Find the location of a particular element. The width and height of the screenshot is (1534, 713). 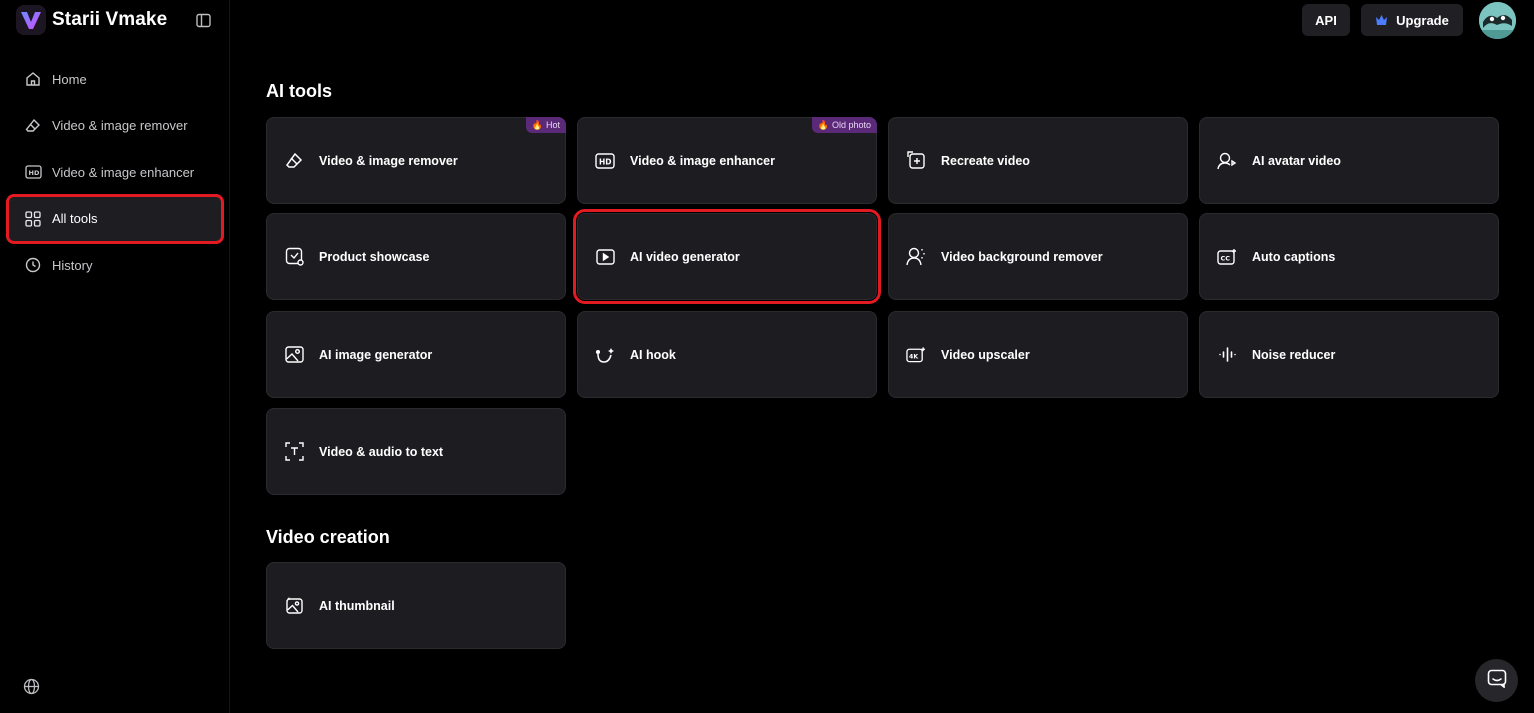

sidebar-collapse-icon is located at coordinates (203, 20).